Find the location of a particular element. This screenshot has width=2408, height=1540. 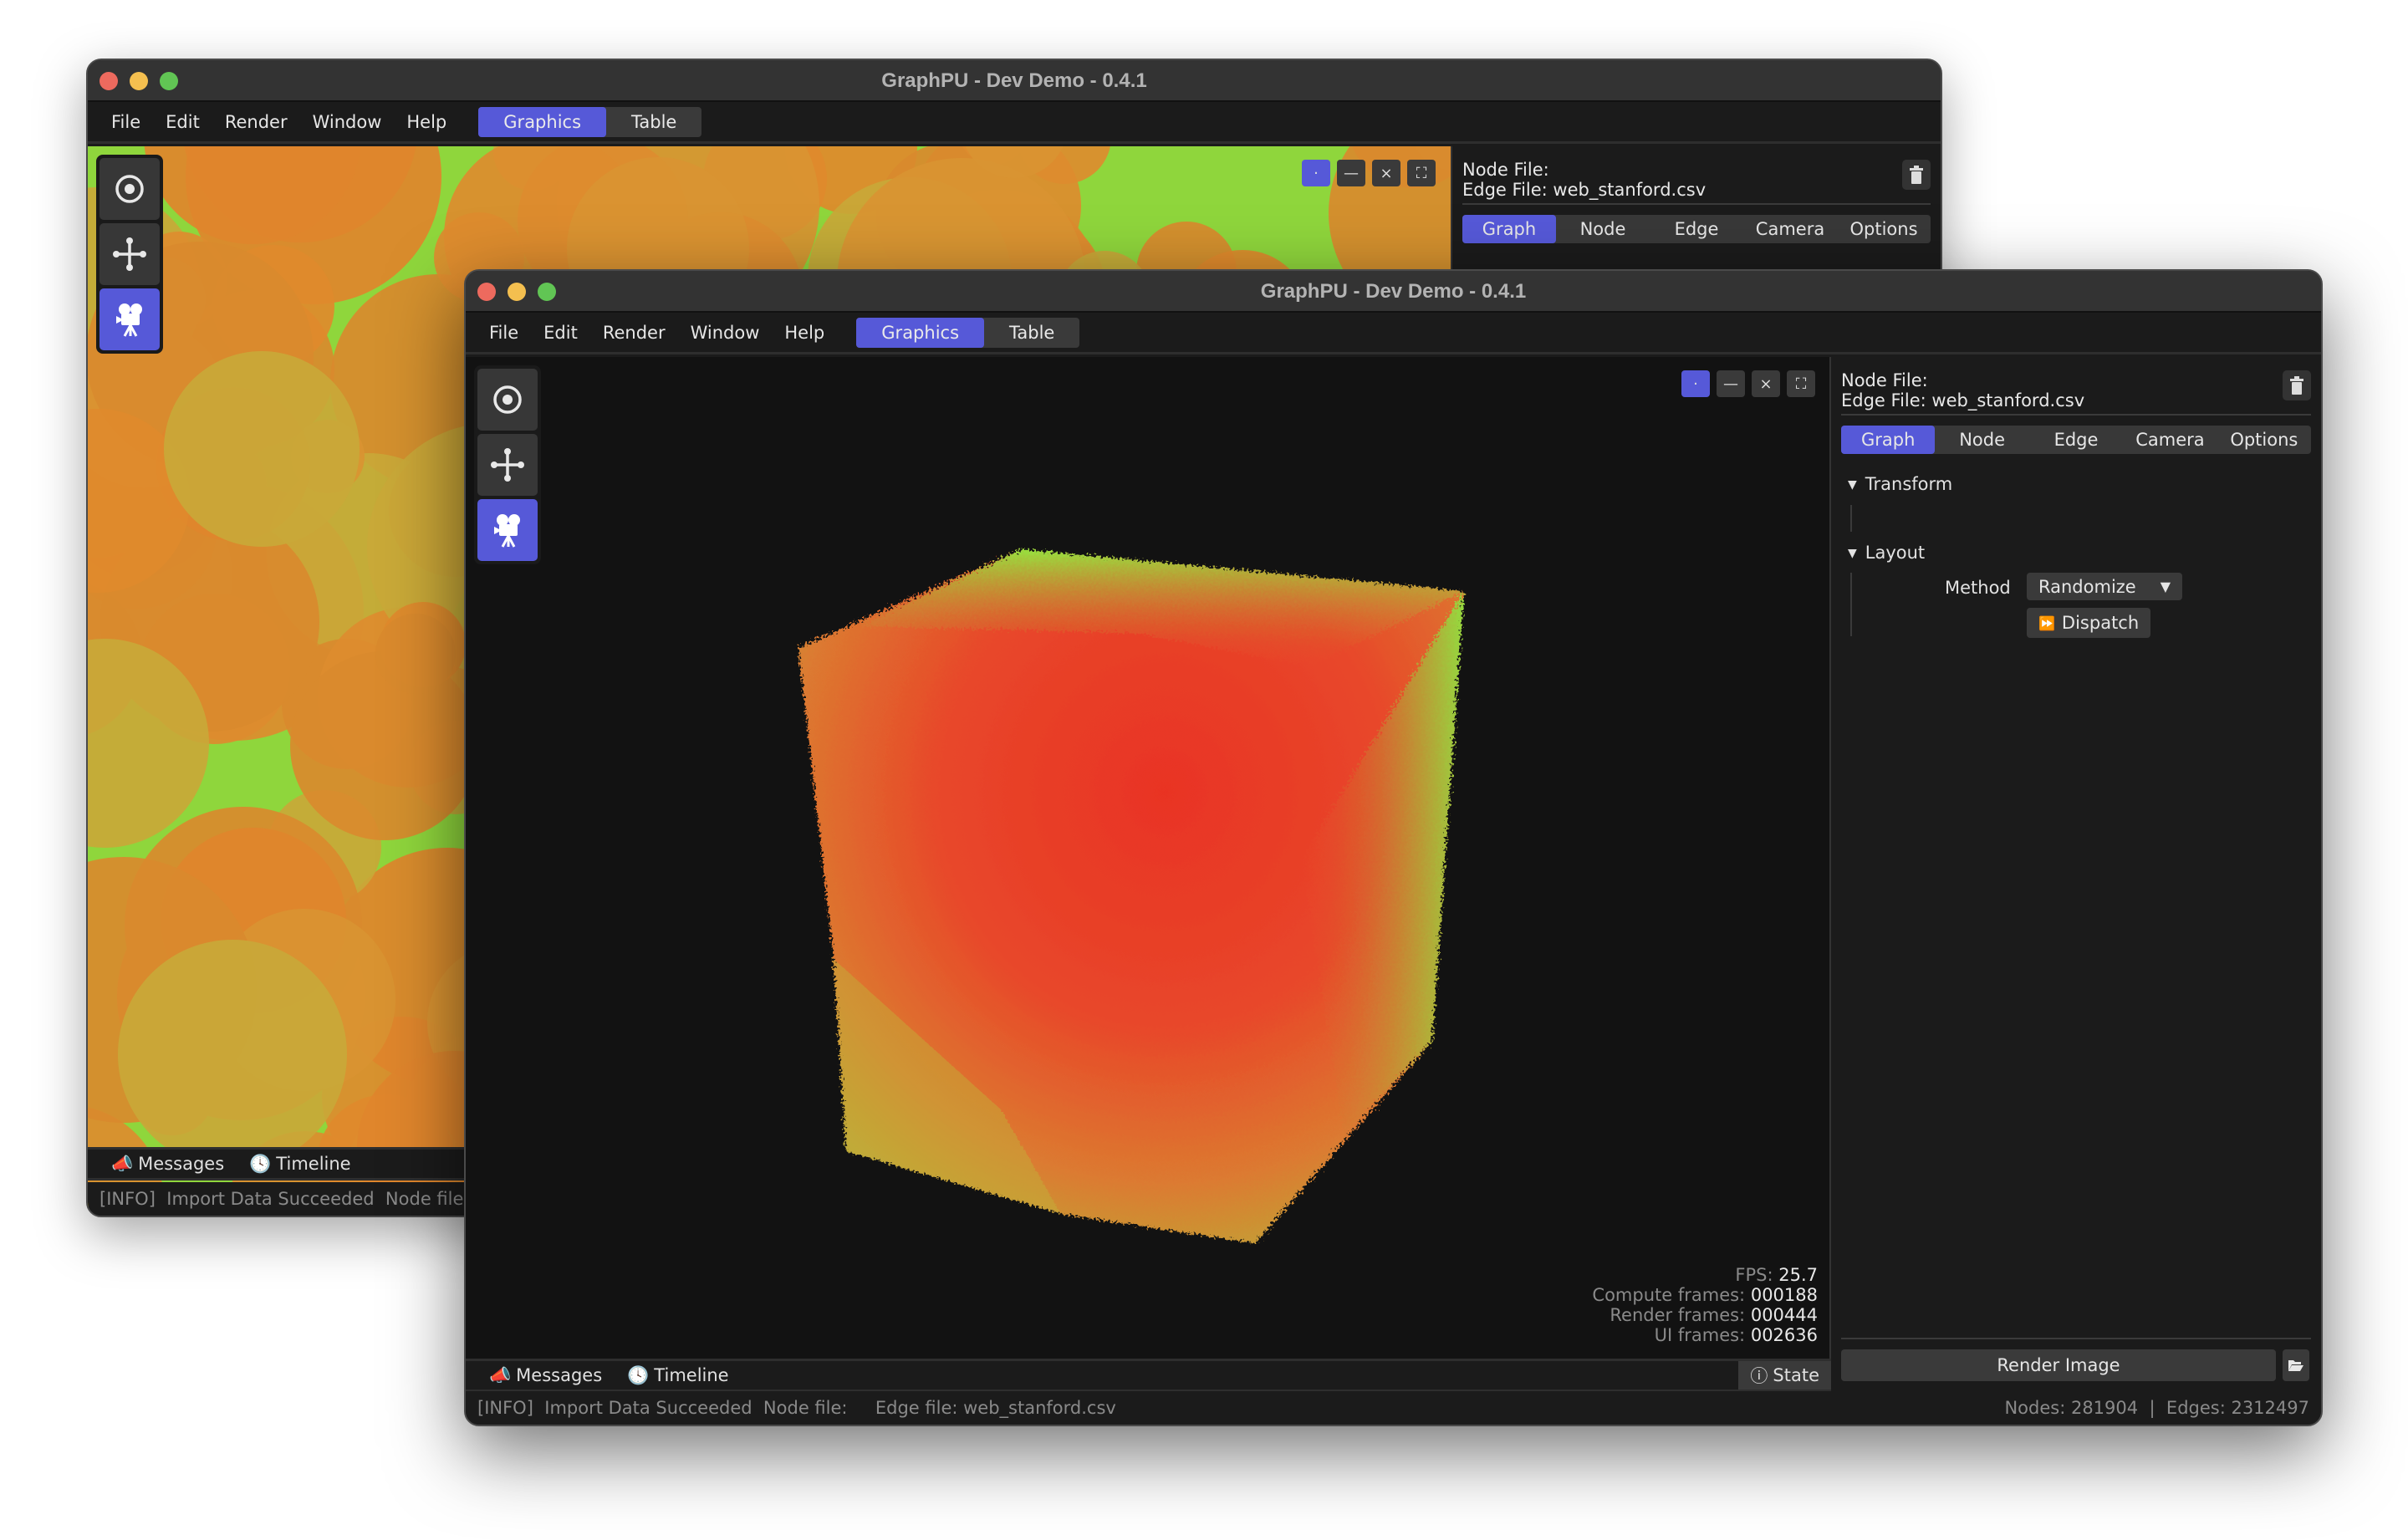

fps-readout: FPS: 25.7 is located at coordinates (1777, 1275).